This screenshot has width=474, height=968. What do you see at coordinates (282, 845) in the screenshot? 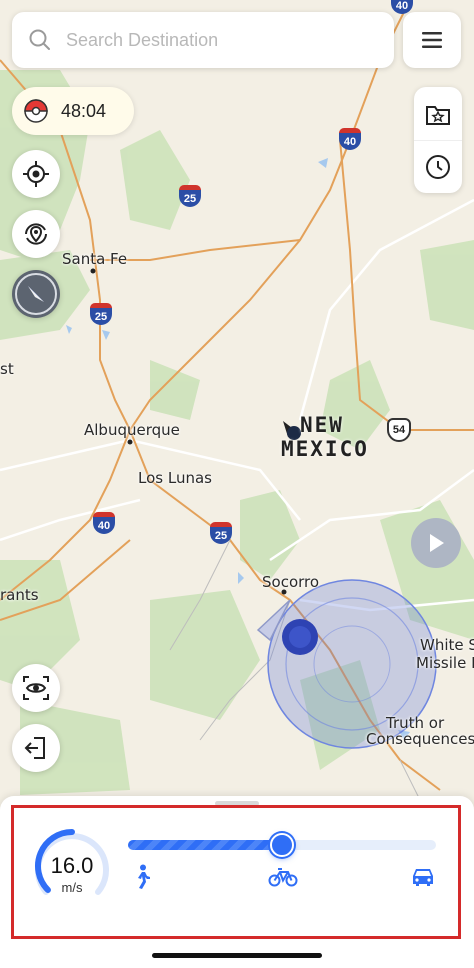
I see `speed-slider-knob` at bounding box center [282, 845].